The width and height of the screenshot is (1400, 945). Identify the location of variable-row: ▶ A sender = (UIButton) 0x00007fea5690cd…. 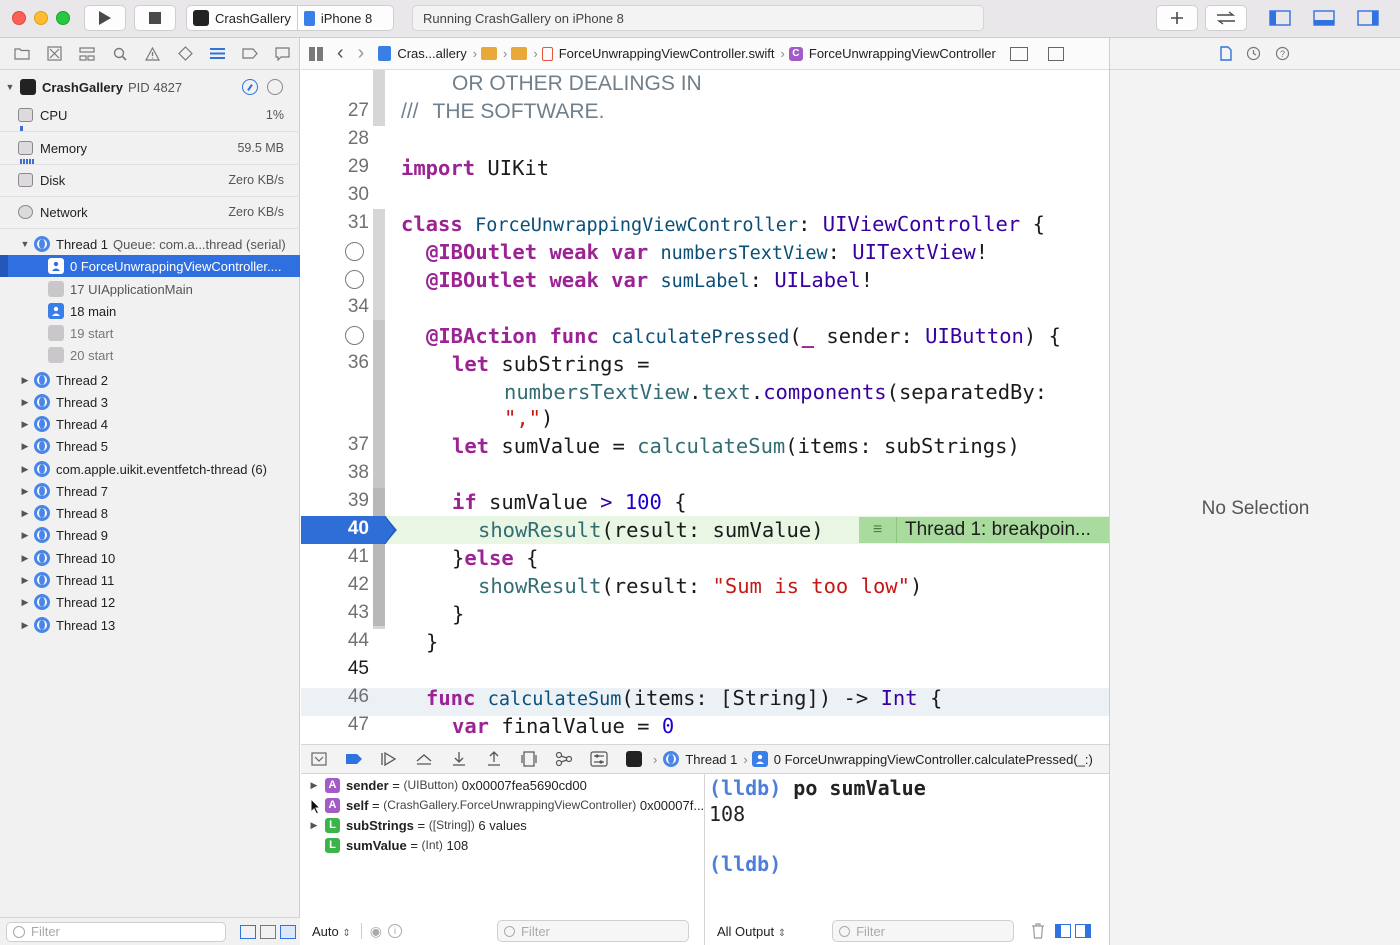
(503, 785).